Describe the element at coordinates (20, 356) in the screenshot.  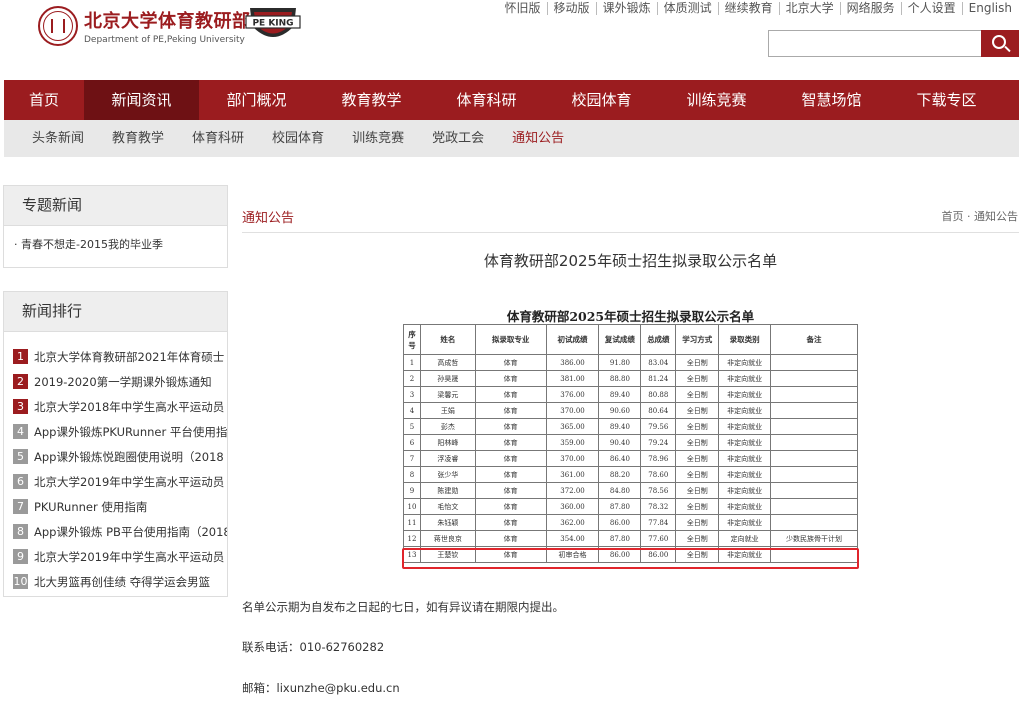
I see `rank-number-badge: 1` at that location.